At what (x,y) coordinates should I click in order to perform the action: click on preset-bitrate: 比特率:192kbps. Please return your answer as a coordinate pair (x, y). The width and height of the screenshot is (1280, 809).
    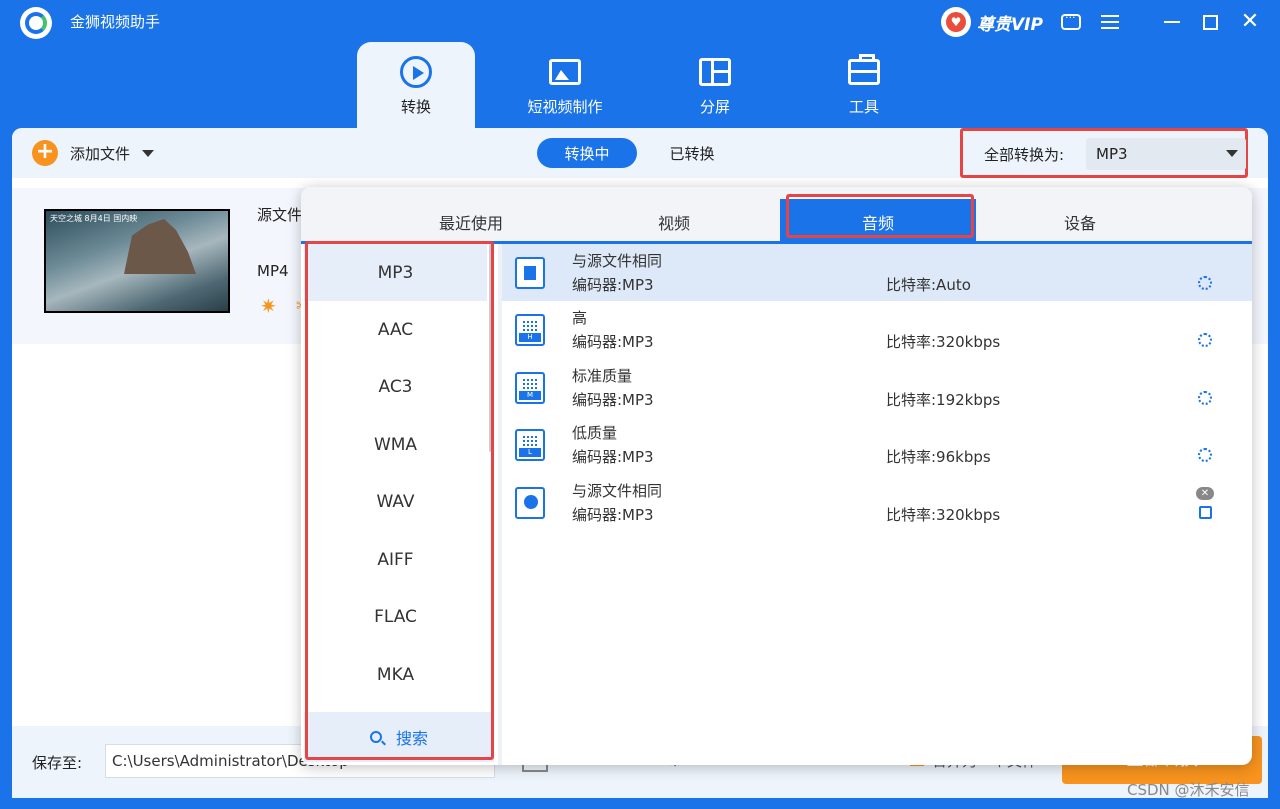
    Looking at the image, I should click on (943, 400).